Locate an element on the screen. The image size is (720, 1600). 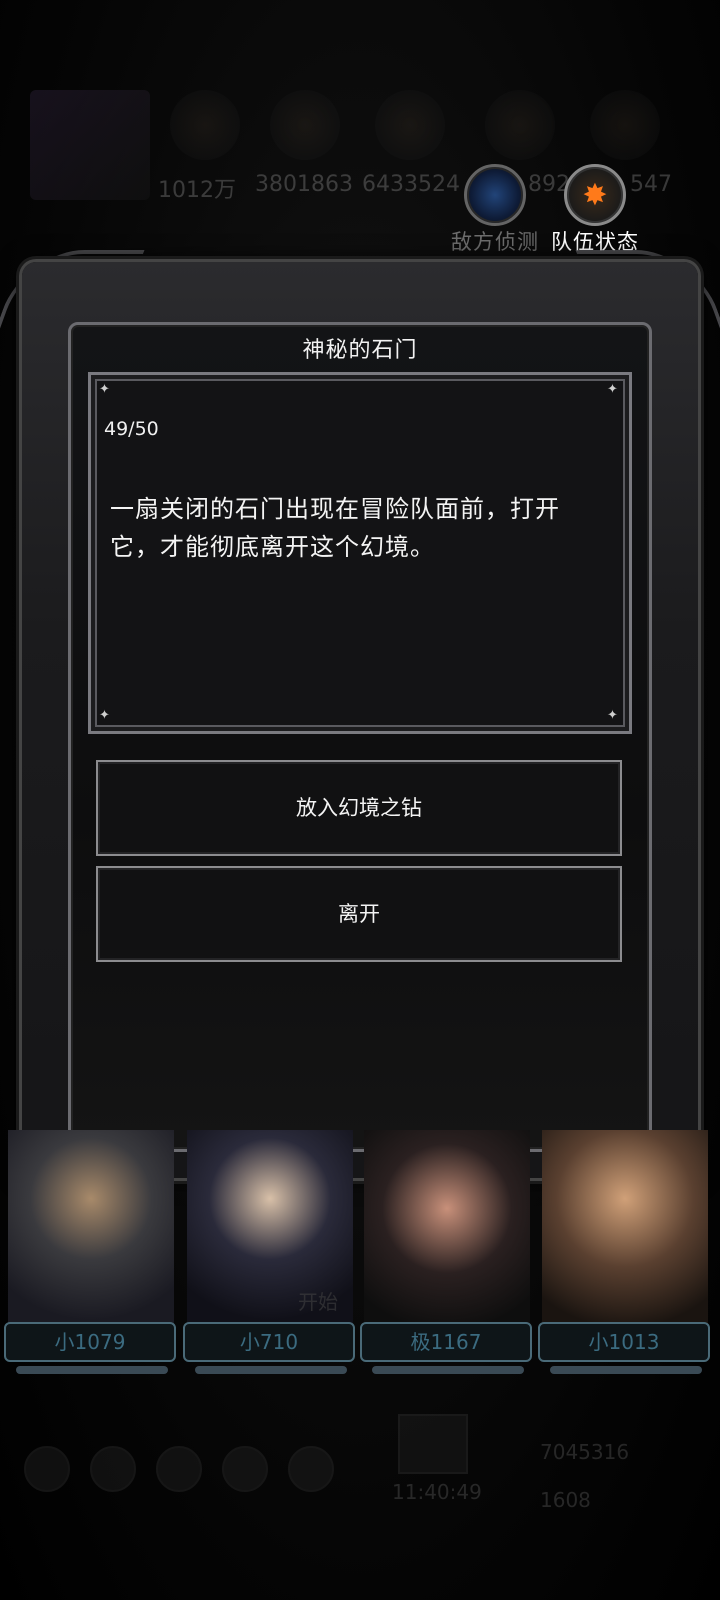
hero-name-plate: 小1079 is located at coordinates (90, 1342).